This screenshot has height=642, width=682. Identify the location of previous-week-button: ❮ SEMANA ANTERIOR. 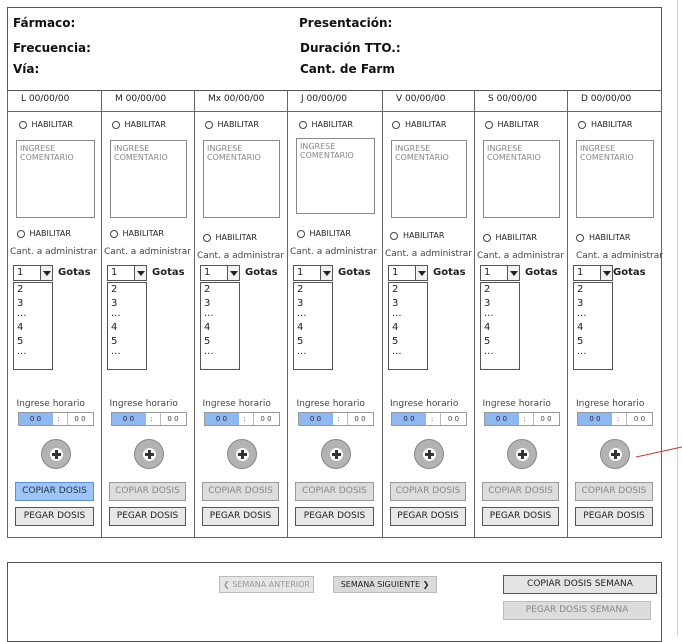
(266, 584).